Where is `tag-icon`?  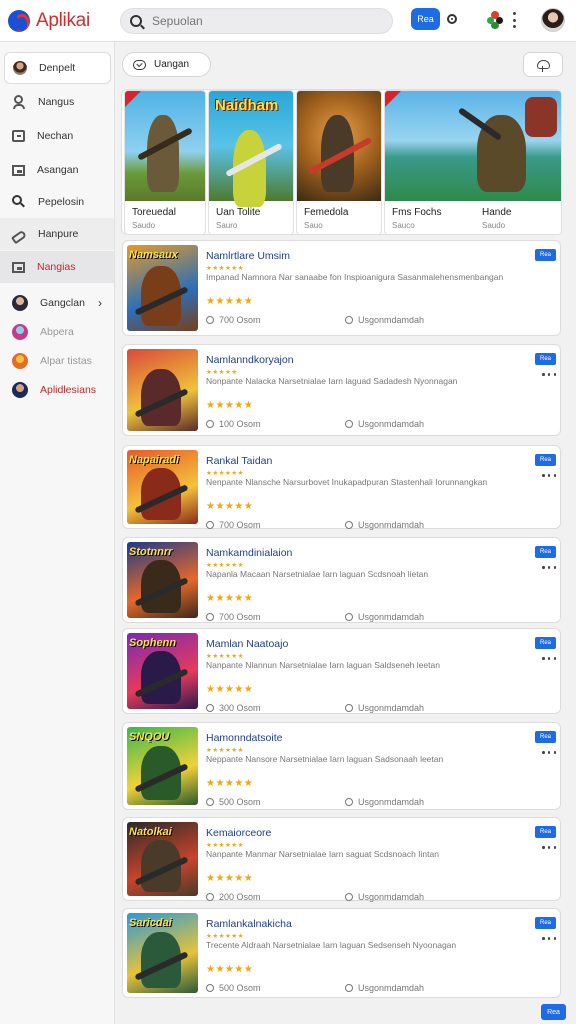 tag-icon is located at coordinates (19, 237).